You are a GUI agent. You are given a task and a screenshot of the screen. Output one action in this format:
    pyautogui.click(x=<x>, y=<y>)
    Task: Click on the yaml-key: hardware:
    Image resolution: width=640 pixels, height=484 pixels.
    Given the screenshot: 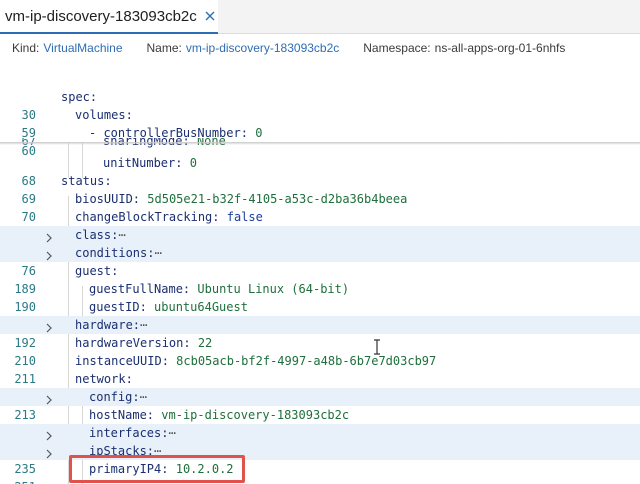 What is the action you would take?
    pyautogui.click(x=108, y=325)
    